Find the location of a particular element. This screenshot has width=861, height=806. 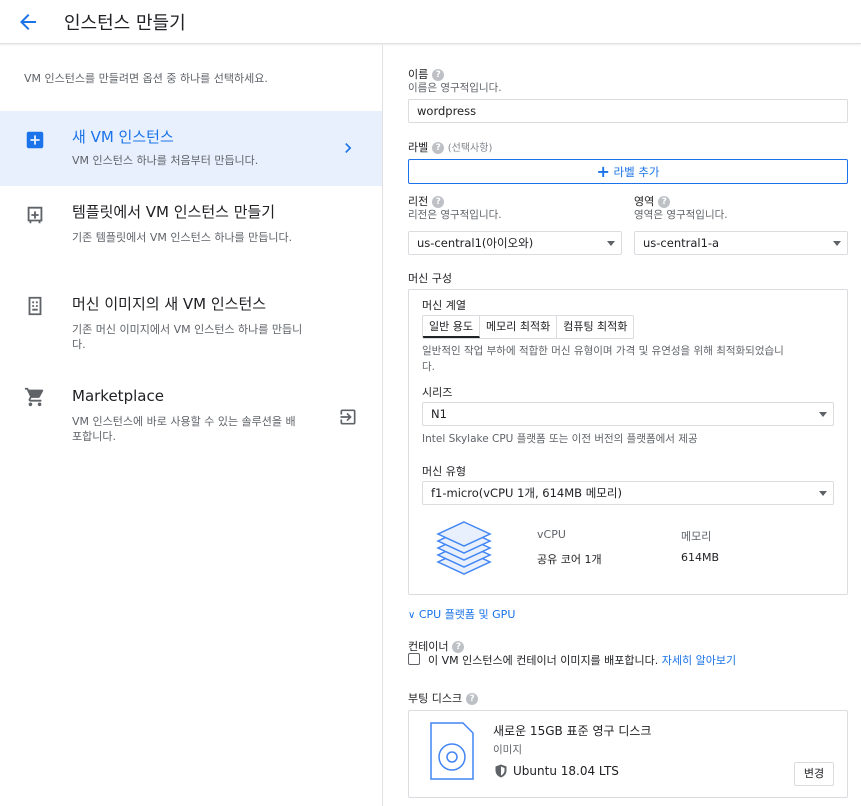

series-label: 시리즈 is located at coordinates (437, 392).